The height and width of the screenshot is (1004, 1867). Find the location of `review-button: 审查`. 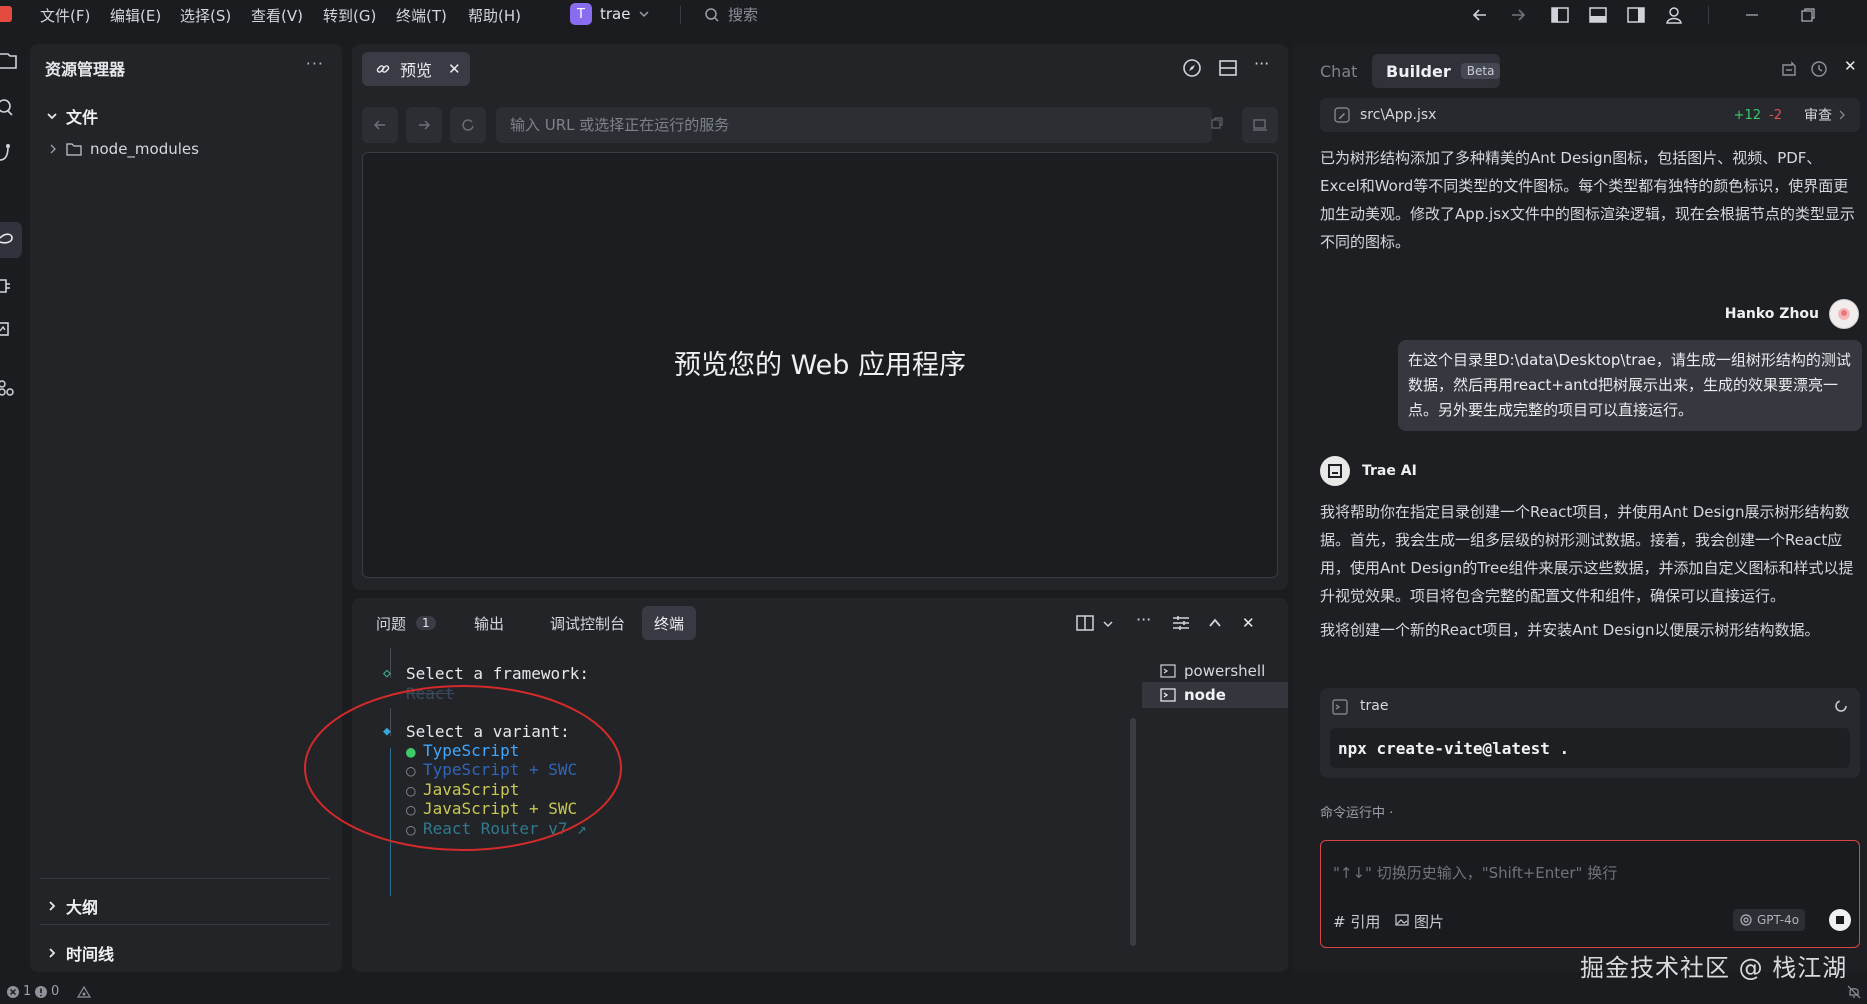

review-button: 审查 is located at coordinates (1818, 115).